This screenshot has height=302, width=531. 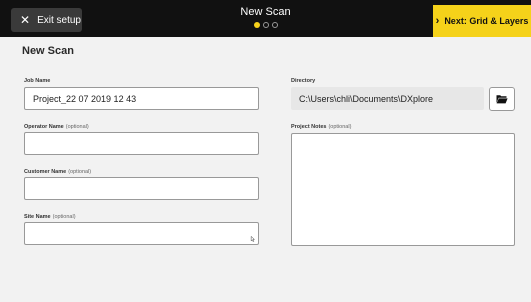 I want to click on project-notes-label-text: Project Notes, so click(x=309, y=127).